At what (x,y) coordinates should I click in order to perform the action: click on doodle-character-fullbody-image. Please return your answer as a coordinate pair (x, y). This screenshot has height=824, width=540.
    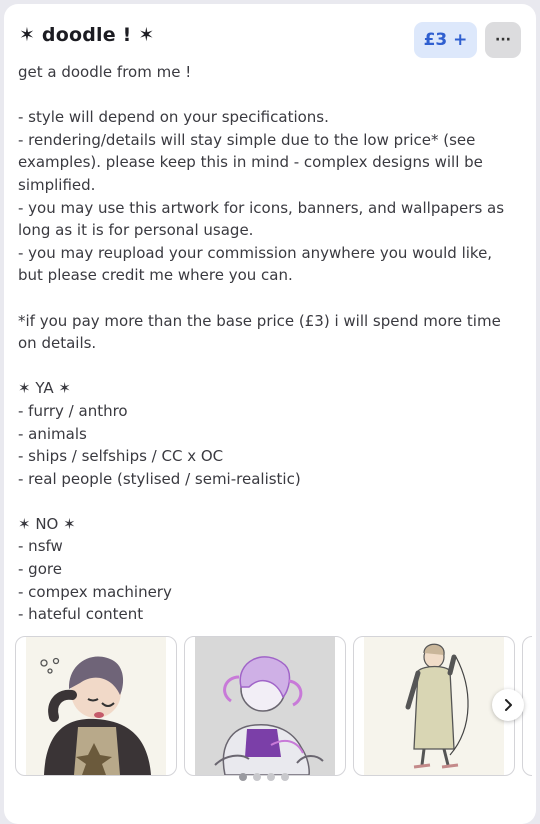
    Looking at the image, I should click on (434, 706).